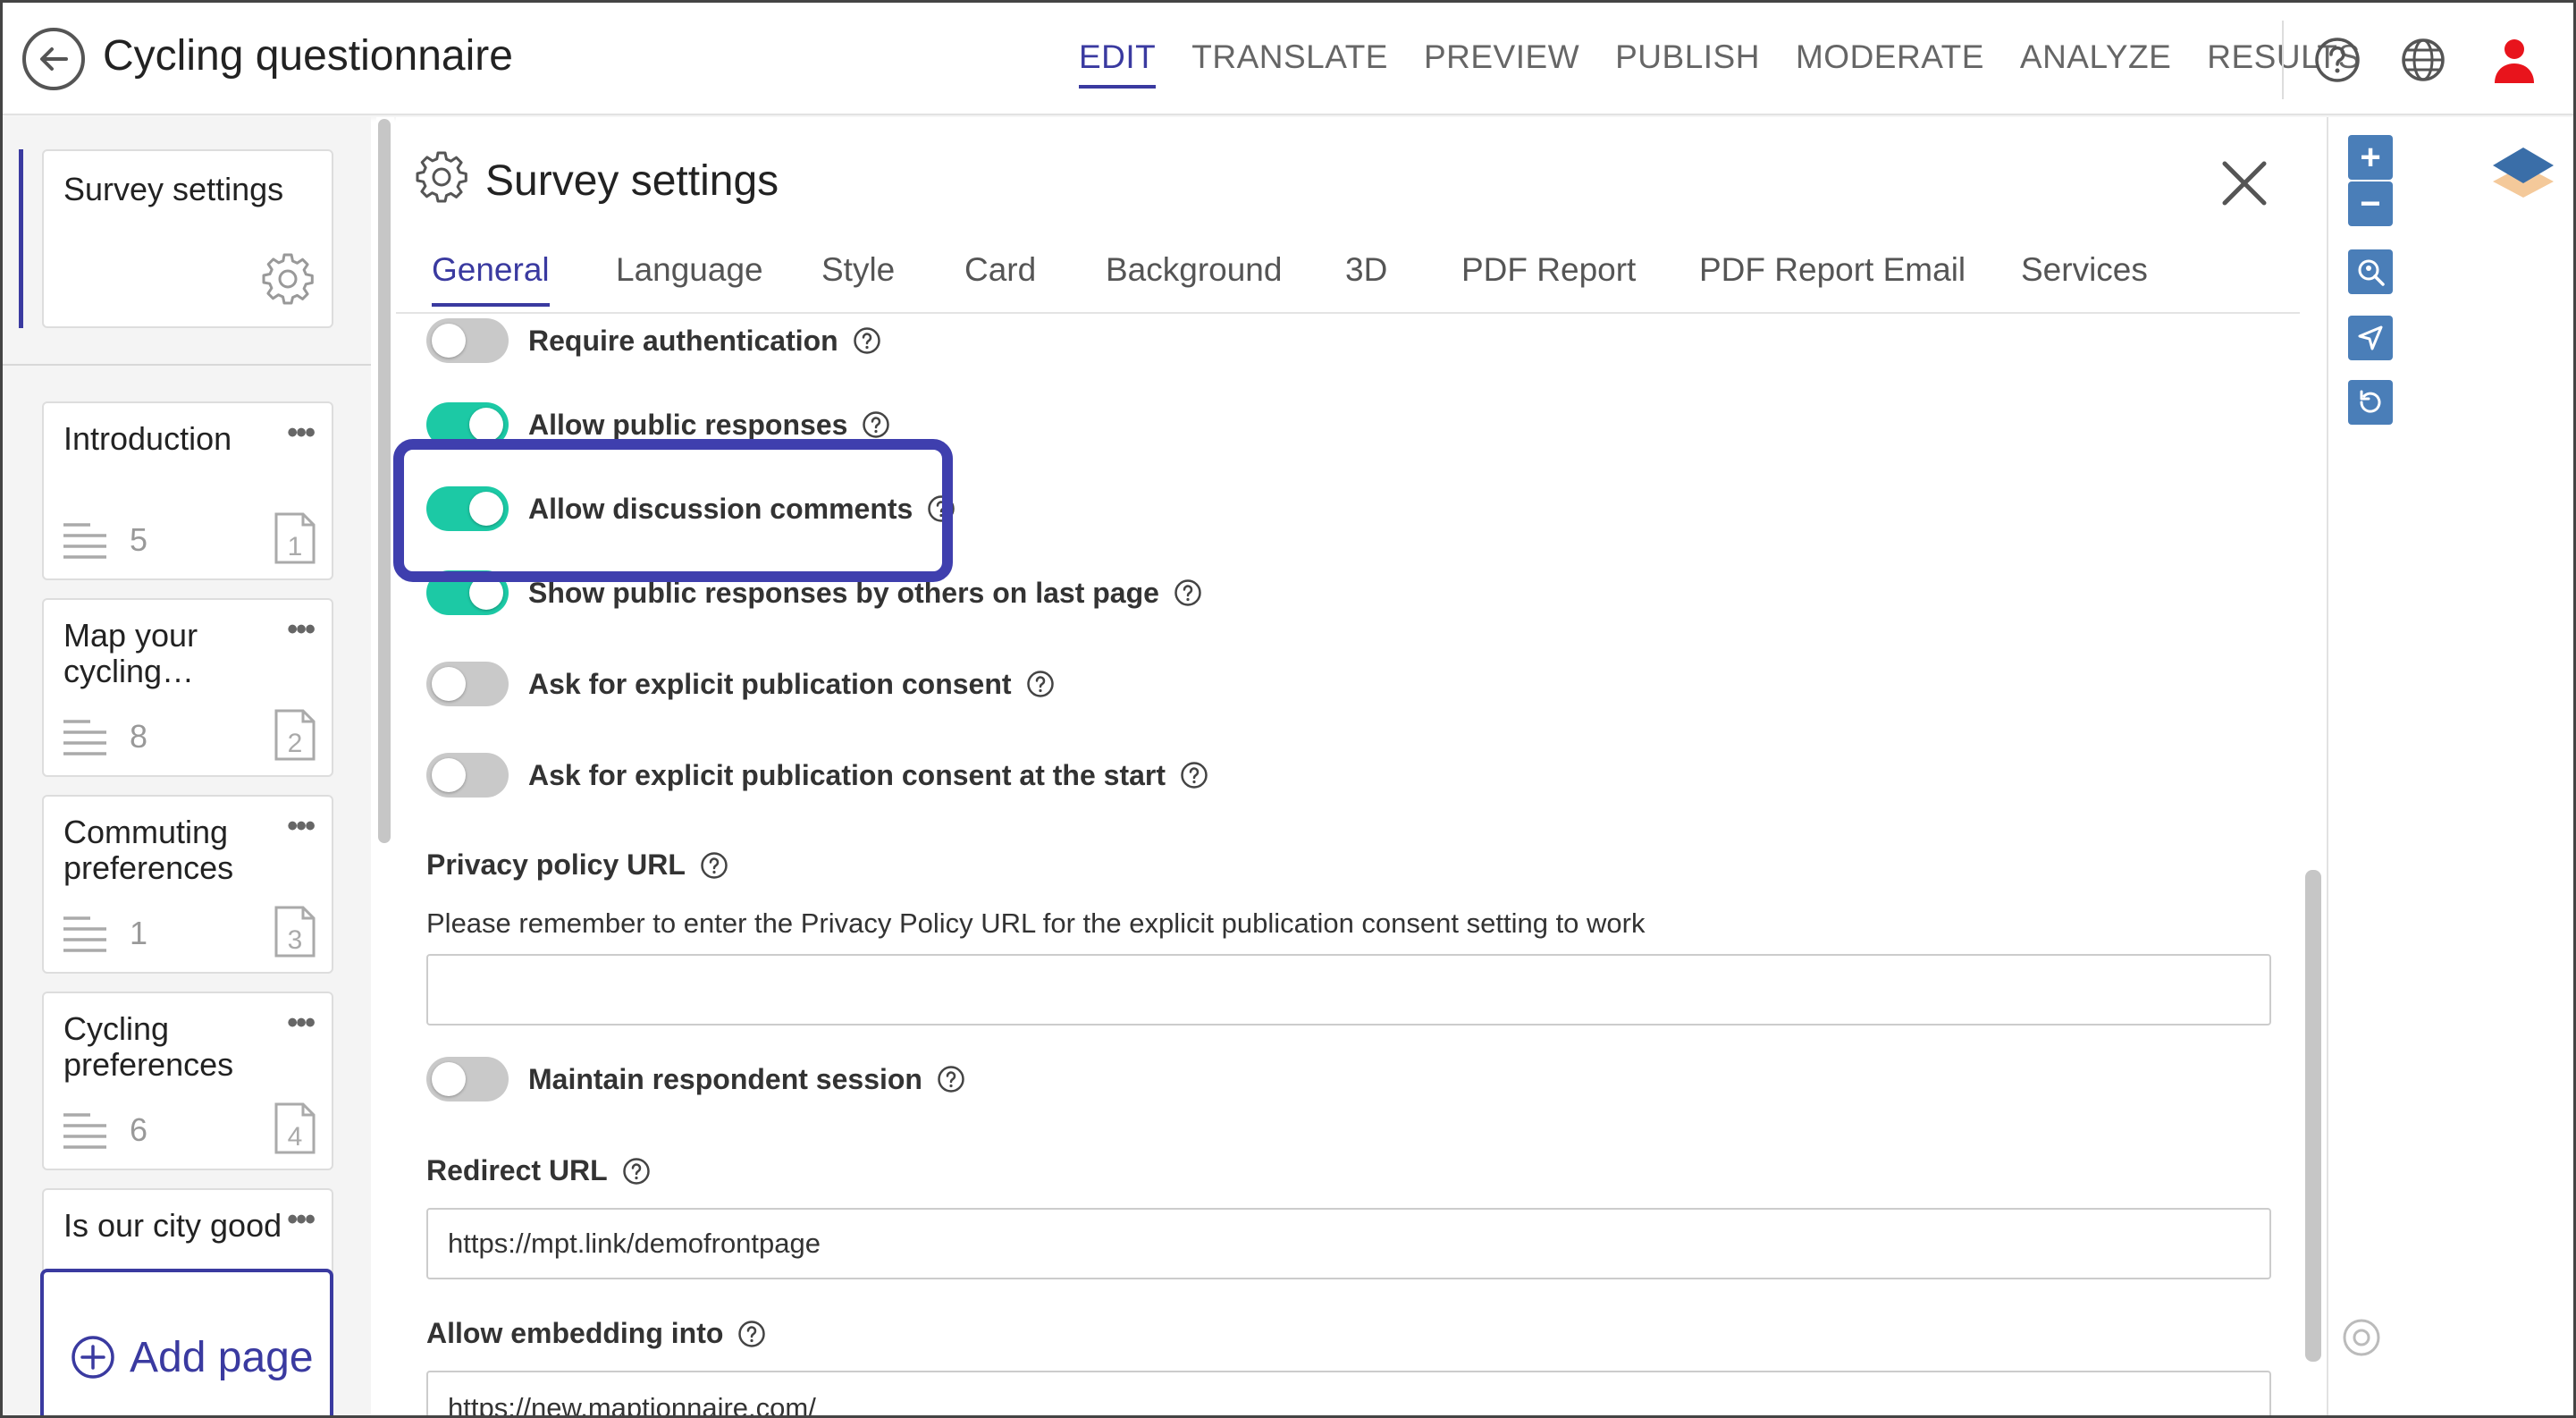 The image size is (2576, 1418). I want to click on page-card-cycling-preferences: Cycling preferences ••• 6 4, so click(188, 1081).